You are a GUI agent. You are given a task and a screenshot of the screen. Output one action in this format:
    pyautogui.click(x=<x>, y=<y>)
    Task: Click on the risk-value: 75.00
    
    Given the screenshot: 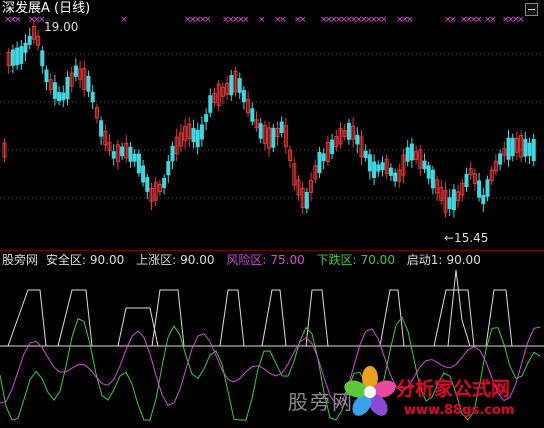 What is the action you would take?
    pyautogui.click(x=287, y=260)
    